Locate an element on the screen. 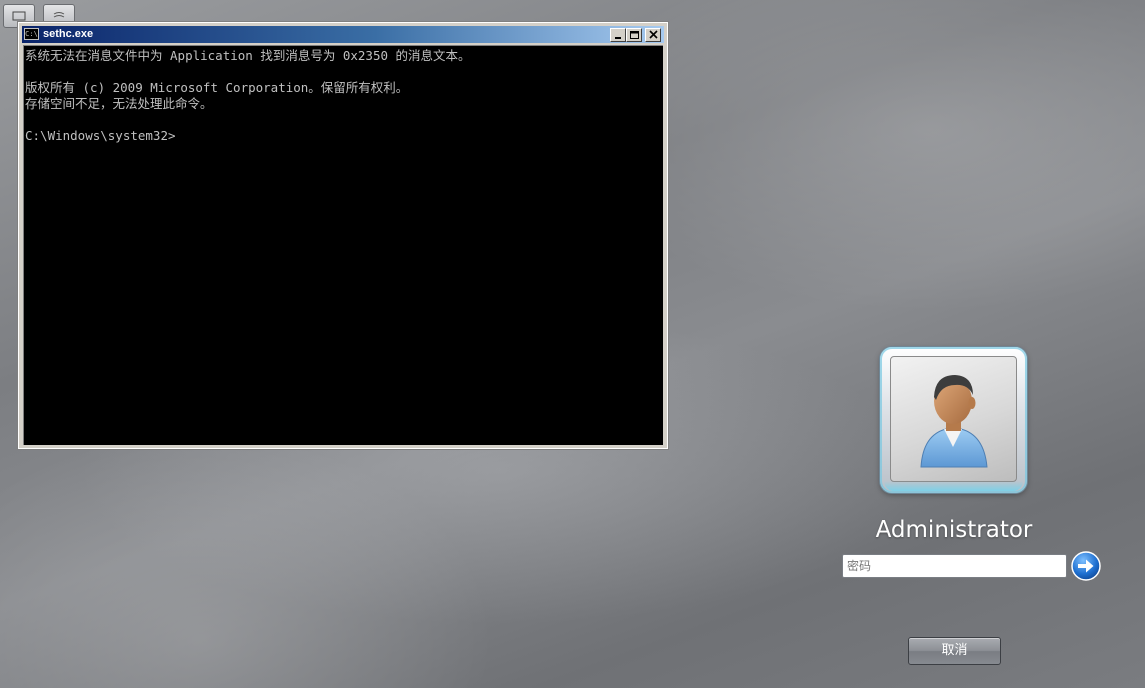  ease-of-access-icon is located at coordinates (59, 15).